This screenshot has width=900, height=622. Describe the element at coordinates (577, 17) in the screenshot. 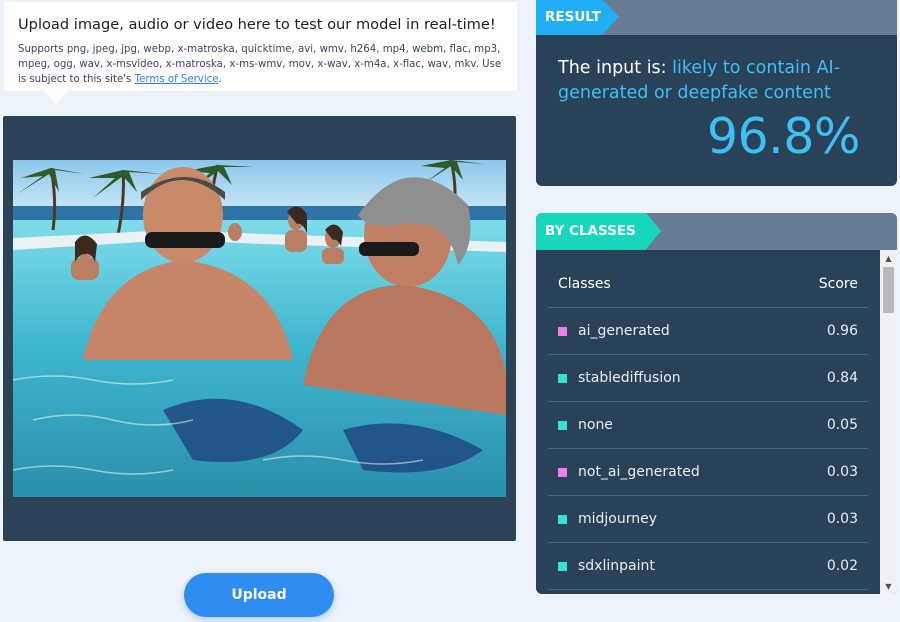

I see `result-tab: RESULT` at that location.